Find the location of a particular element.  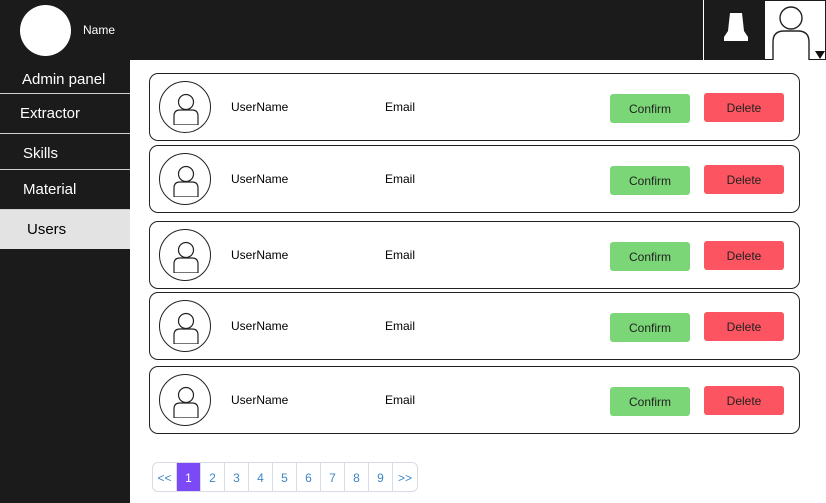

sidebar-item-label: Users is located at coordinates (47, 229).